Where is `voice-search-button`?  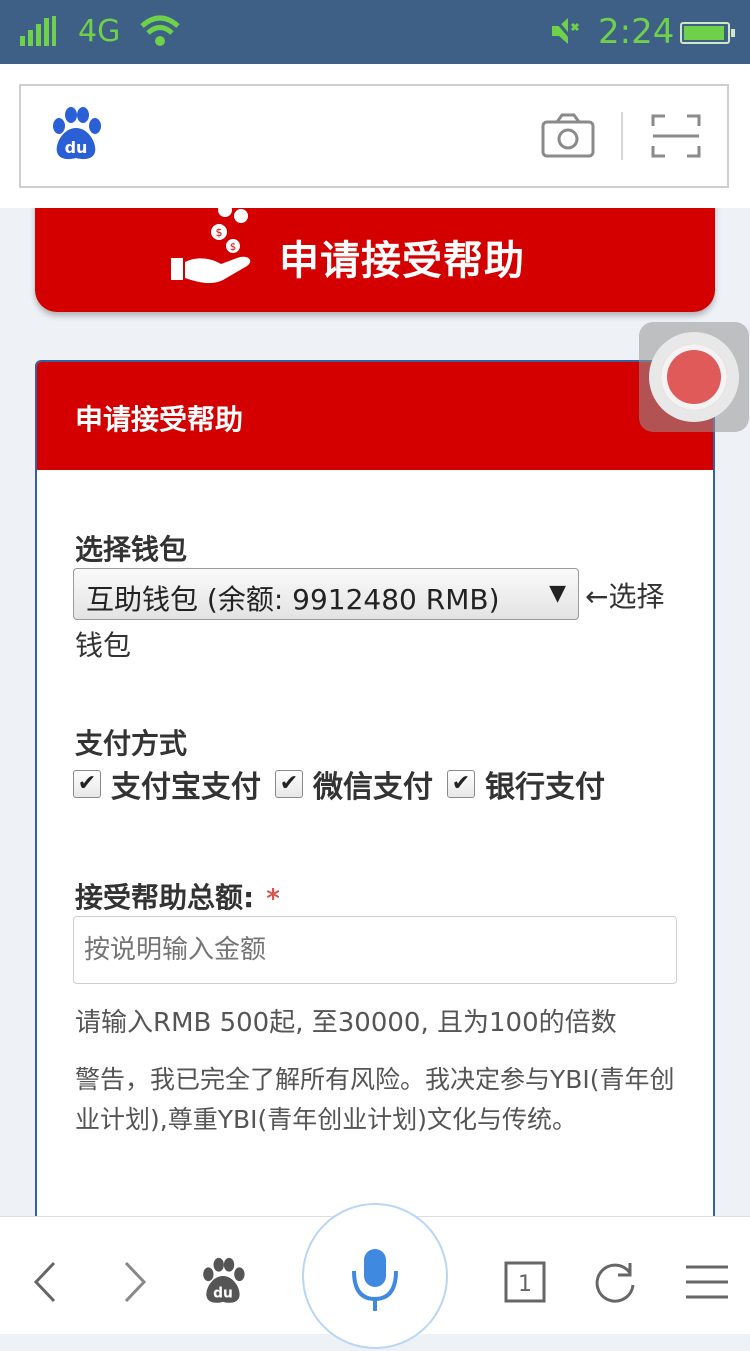 voice-search-button is located at coordinates (375, 1276).